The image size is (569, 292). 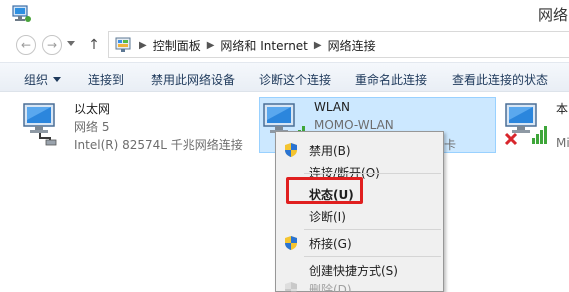 I want to click on breadcrumb-item: 网络和 Internet, so click(x=263, y=45).